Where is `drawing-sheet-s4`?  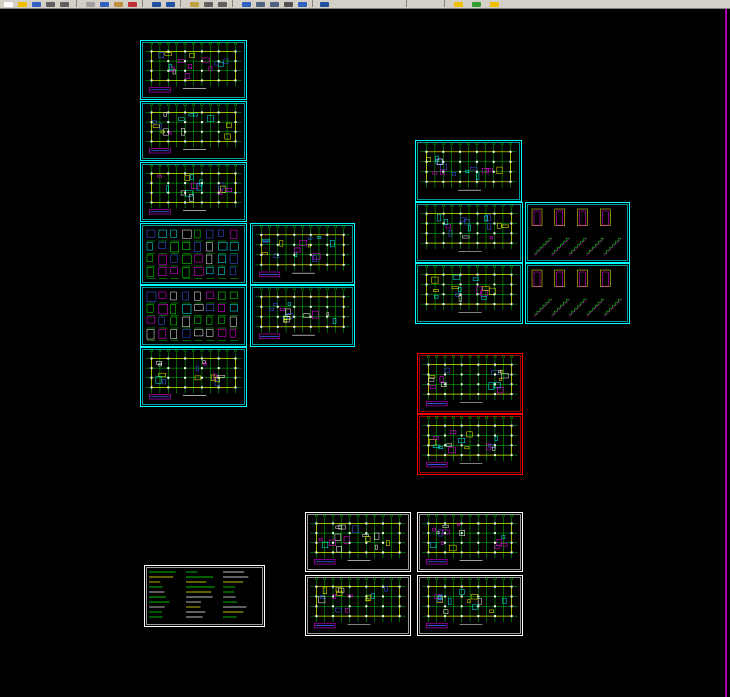
drawing-sheet-s4 is located at coordinates (193, 254).